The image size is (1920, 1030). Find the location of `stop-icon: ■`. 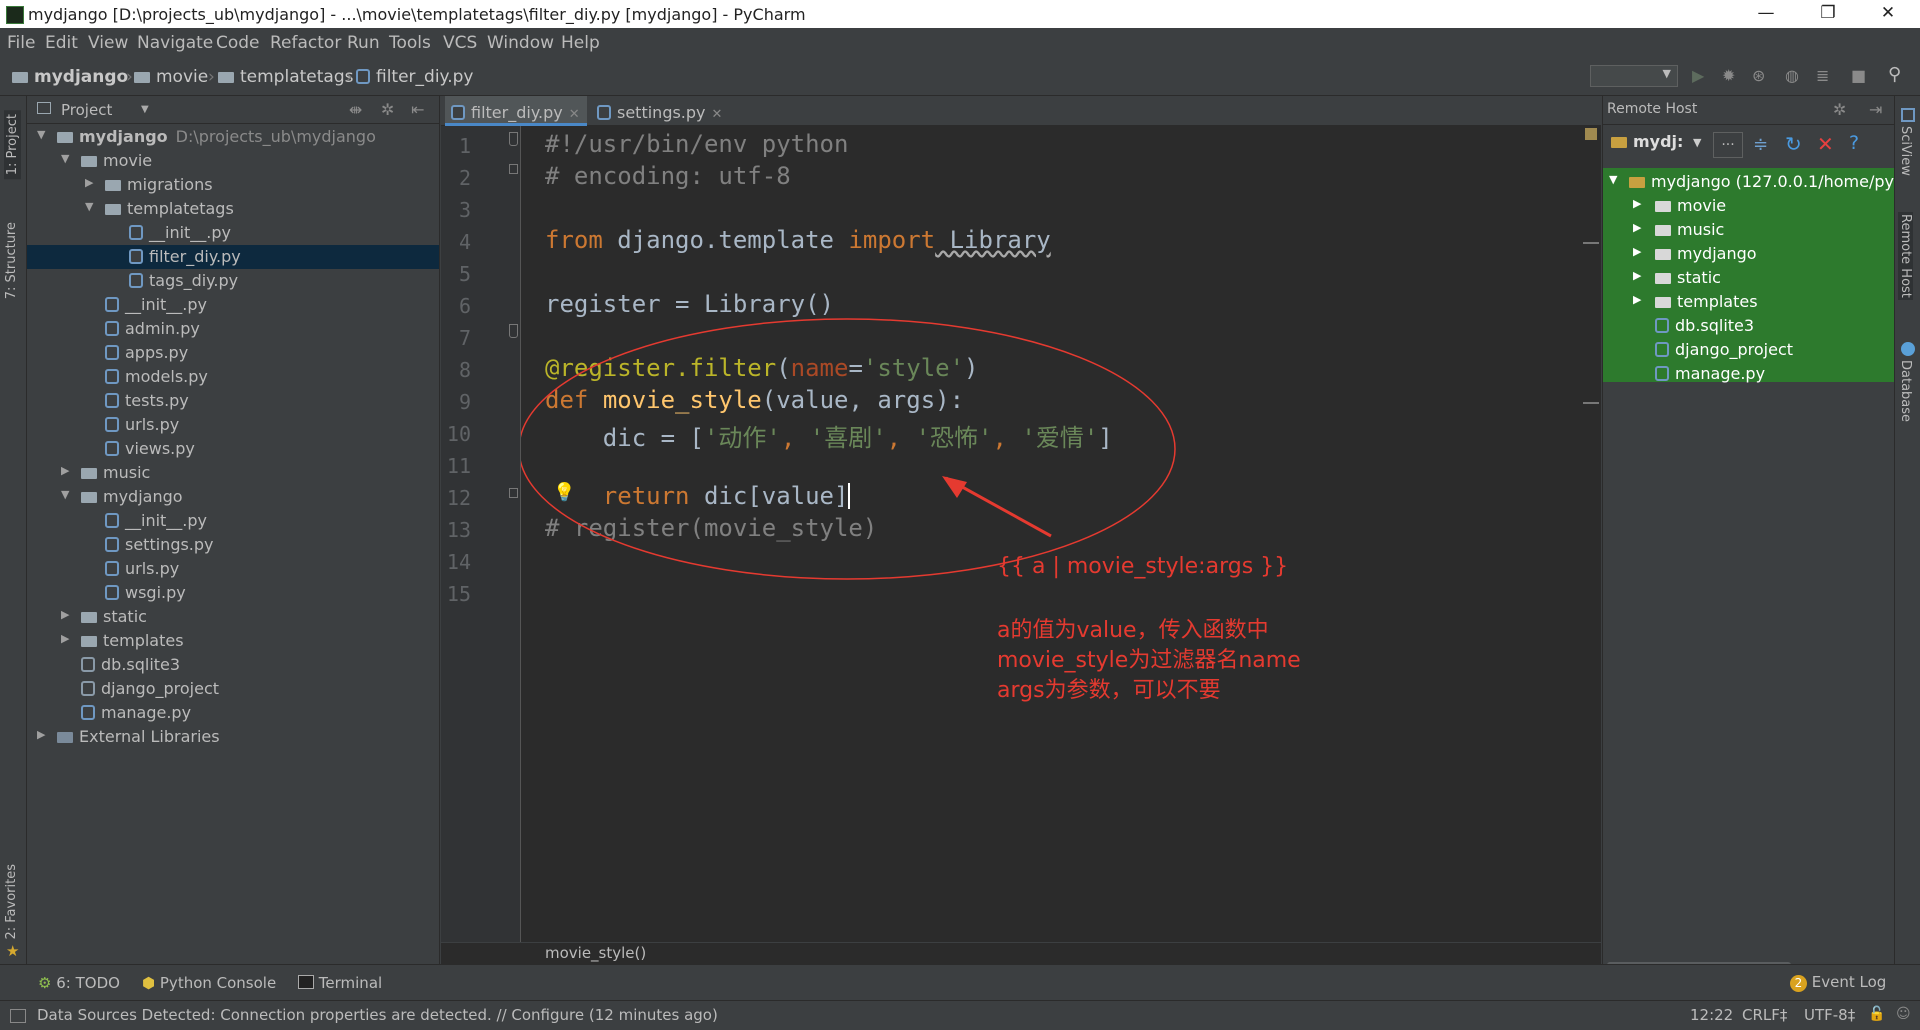

stop-icon: ■ is located at coordinates (1858, 75).